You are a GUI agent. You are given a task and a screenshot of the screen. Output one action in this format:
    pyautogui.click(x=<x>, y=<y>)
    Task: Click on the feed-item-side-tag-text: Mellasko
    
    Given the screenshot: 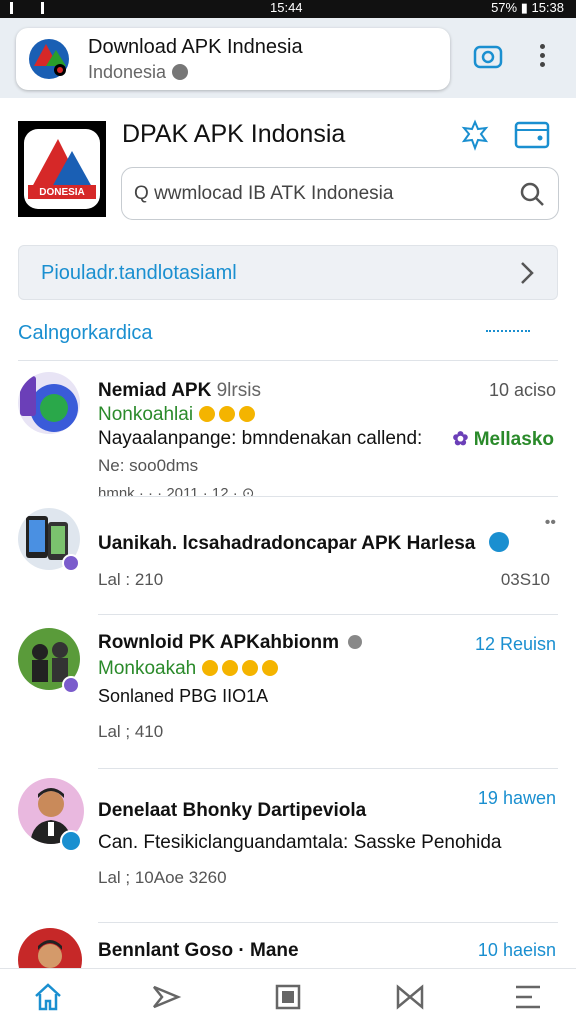 What is the action you would take?
    pyautogui.click(x=513, y=439)
    